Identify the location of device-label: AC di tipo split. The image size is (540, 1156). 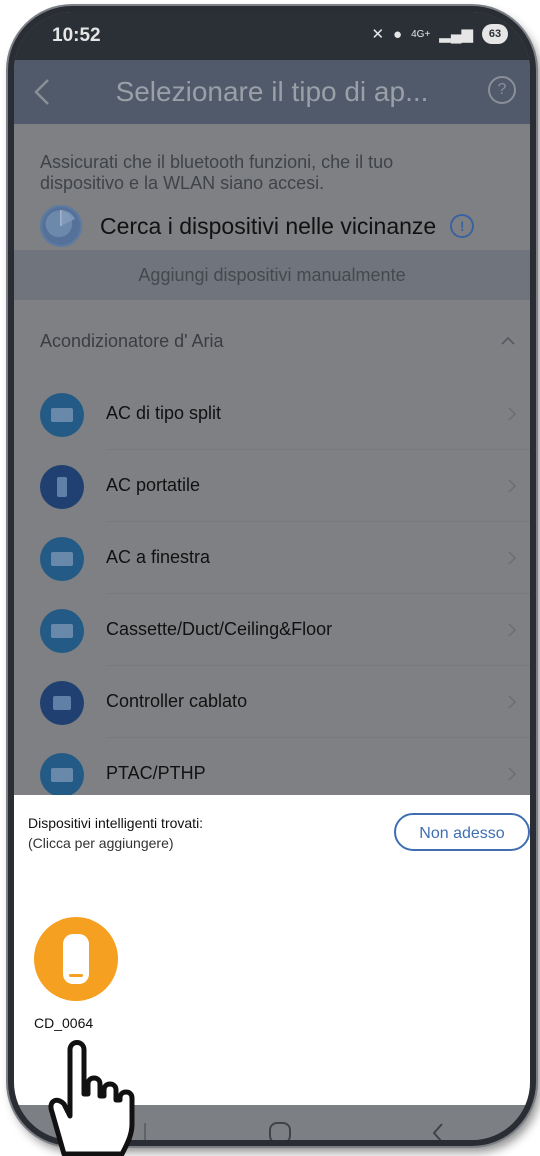
(164, 413).